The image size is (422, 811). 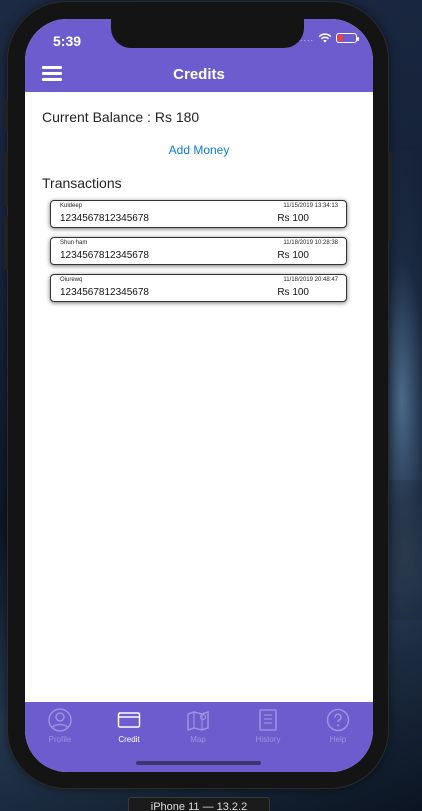 What do you see at coordinates (198, 763) in the screenshot?
I see `home-indicator` at bounding box center [198, 763].